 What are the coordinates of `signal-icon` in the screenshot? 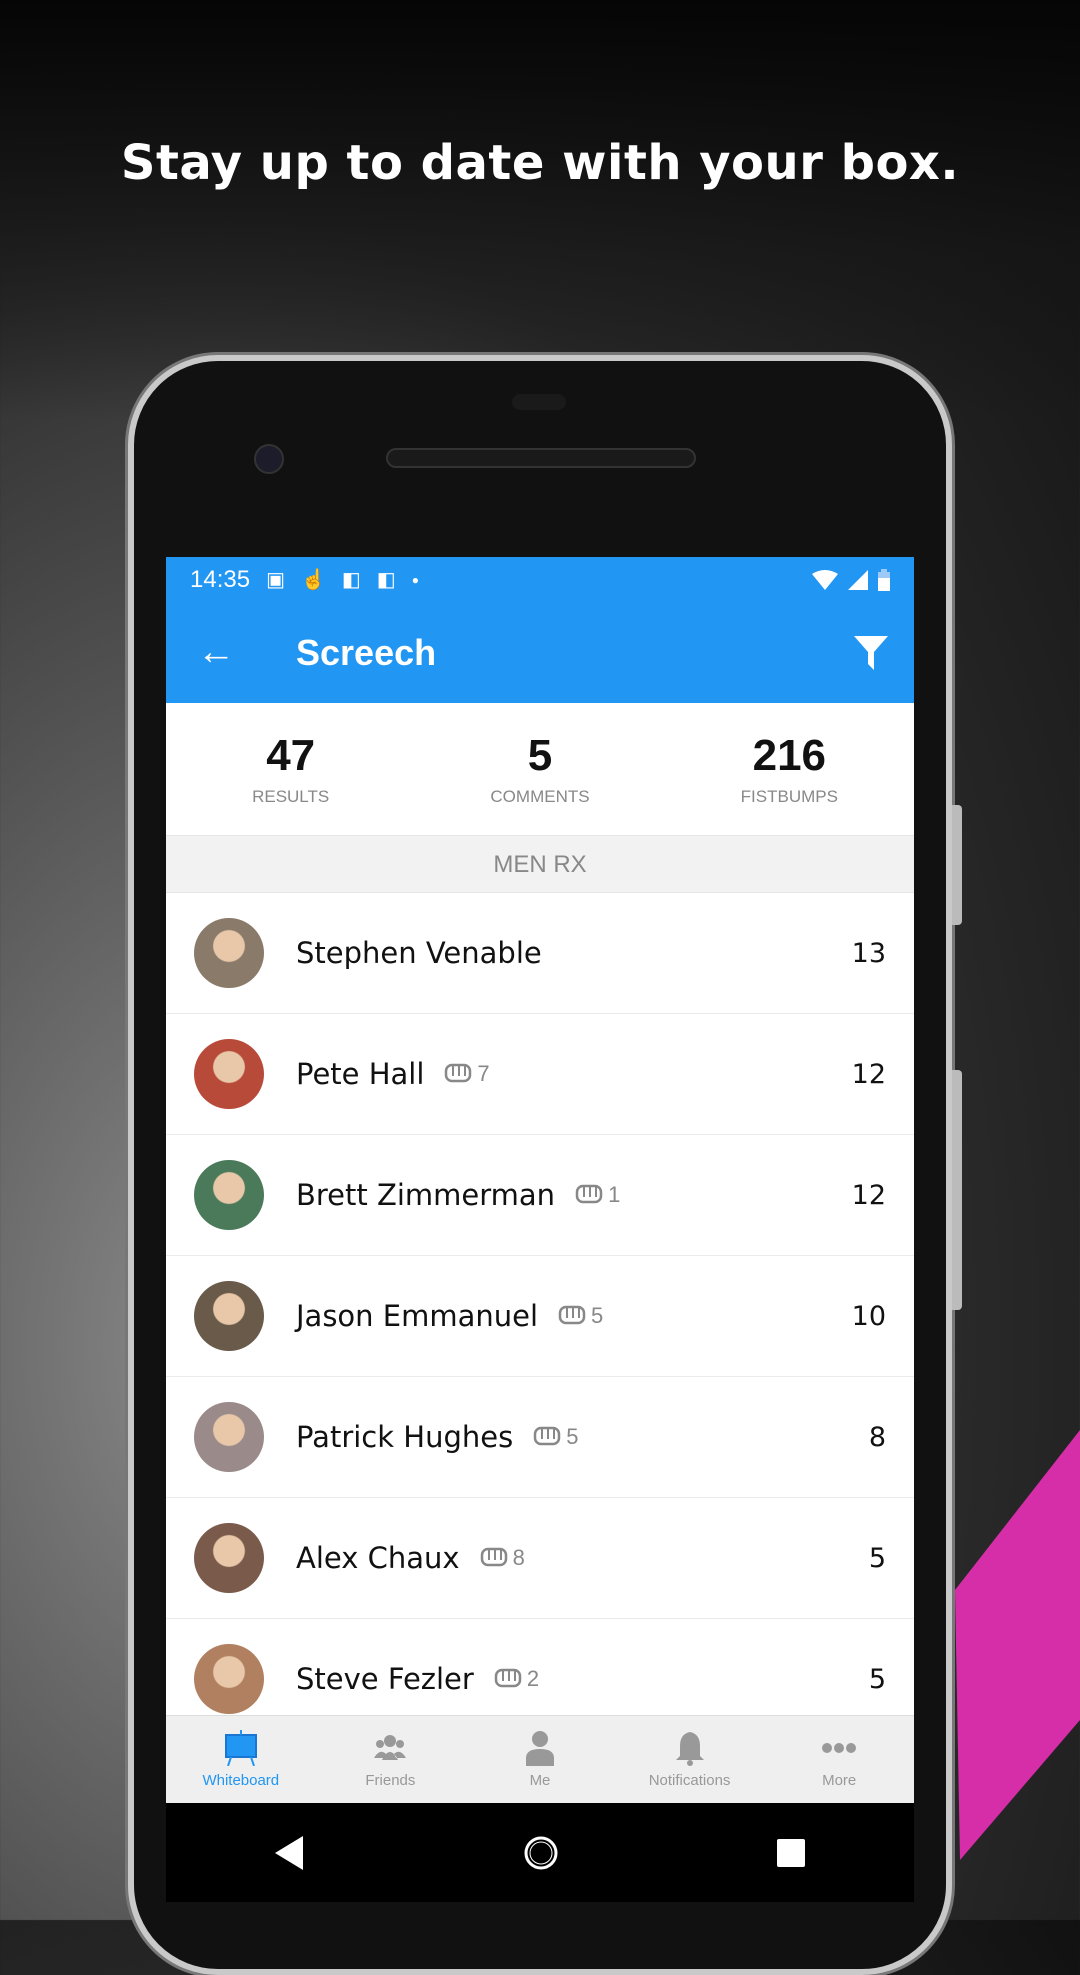 It's located at (858, 579).